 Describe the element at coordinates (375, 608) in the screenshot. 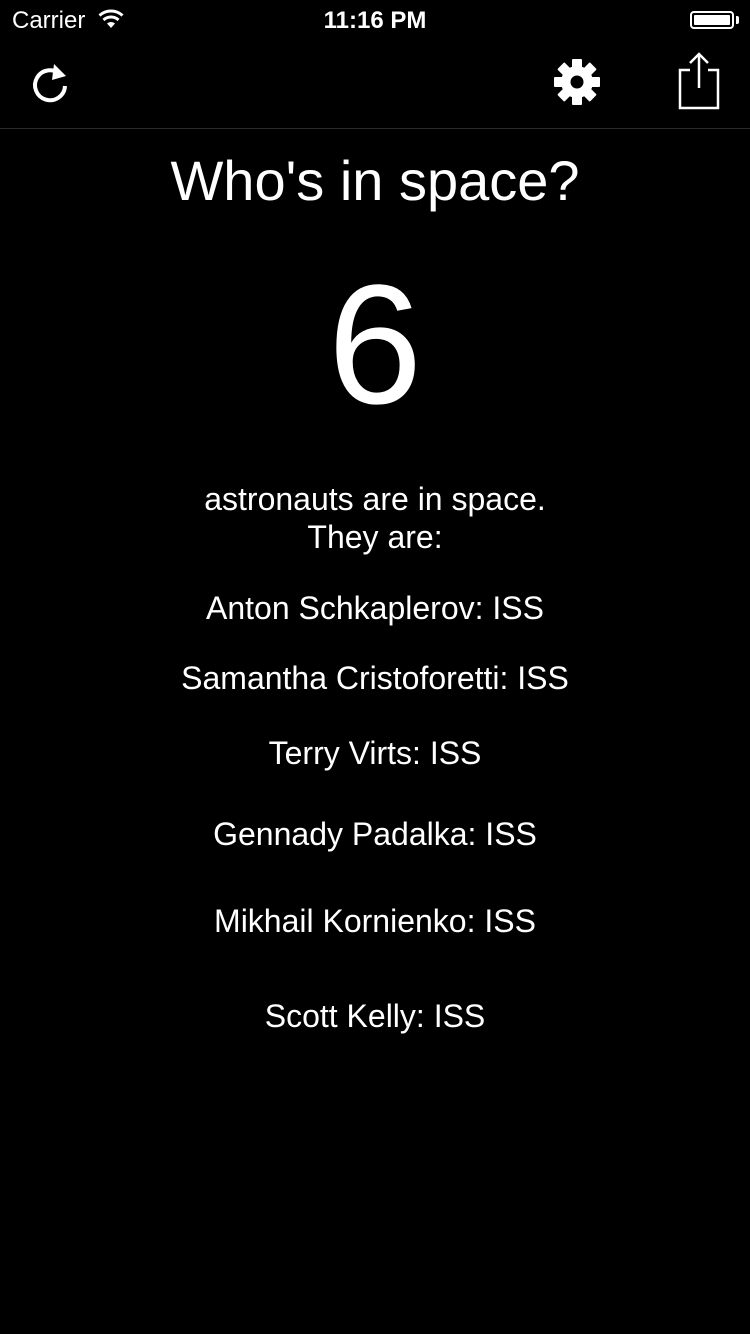

I see `astronaut-item: Anton Schkaplerov: ISS` at that location.